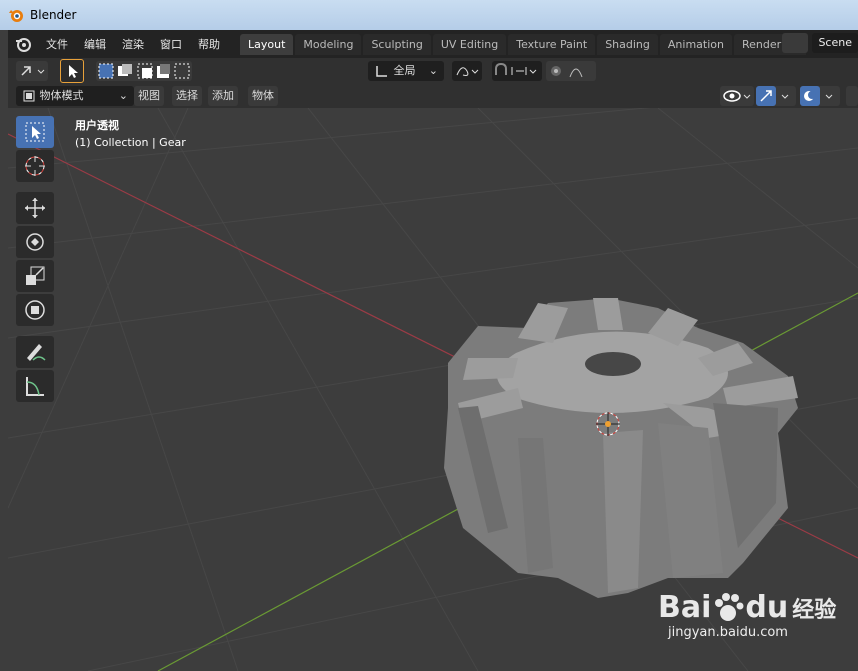  Describe the element at coordinates (433, 96) in the screenshot. I see `viewport-header: 物体模式 ⌄ 视图 选择 添加 物体` at that location.